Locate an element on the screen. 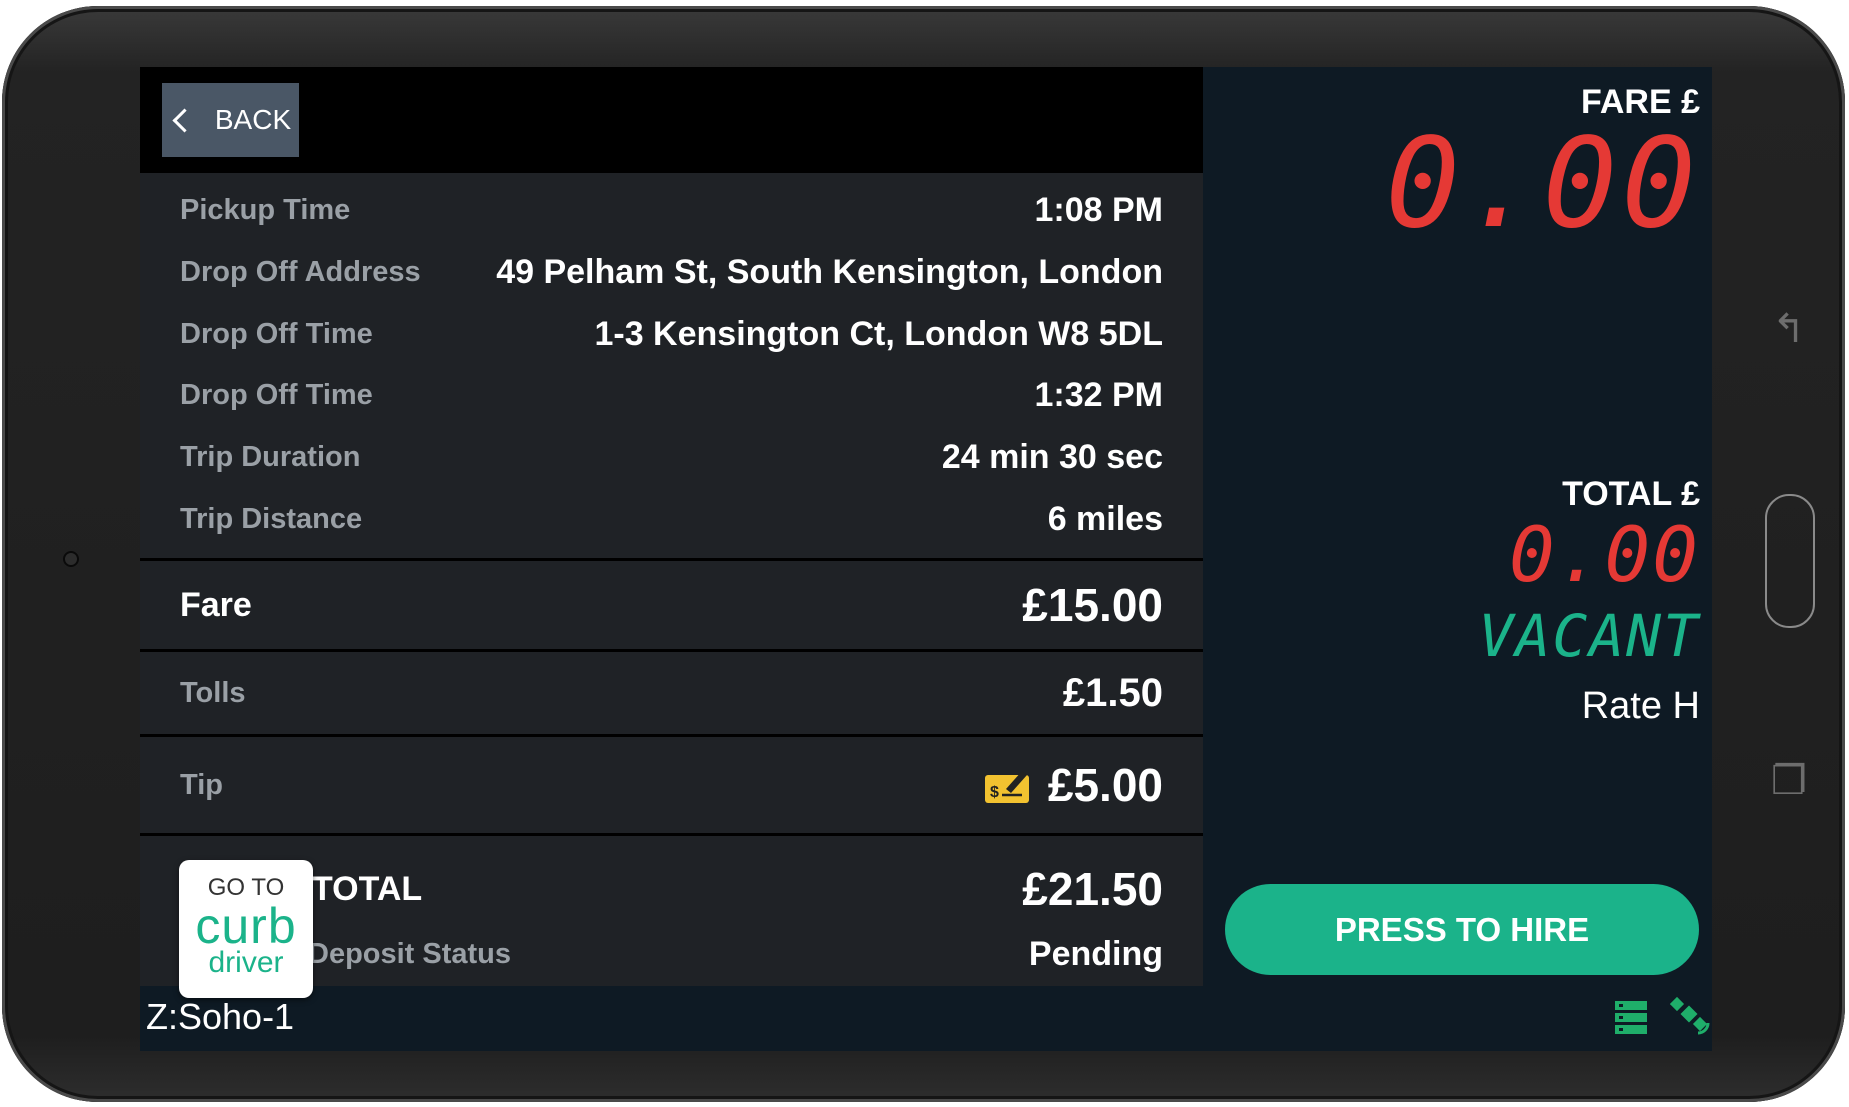  detail-value: 1-3 Kensington Ct, London W8 5DL is located at coordinates (878, 333).